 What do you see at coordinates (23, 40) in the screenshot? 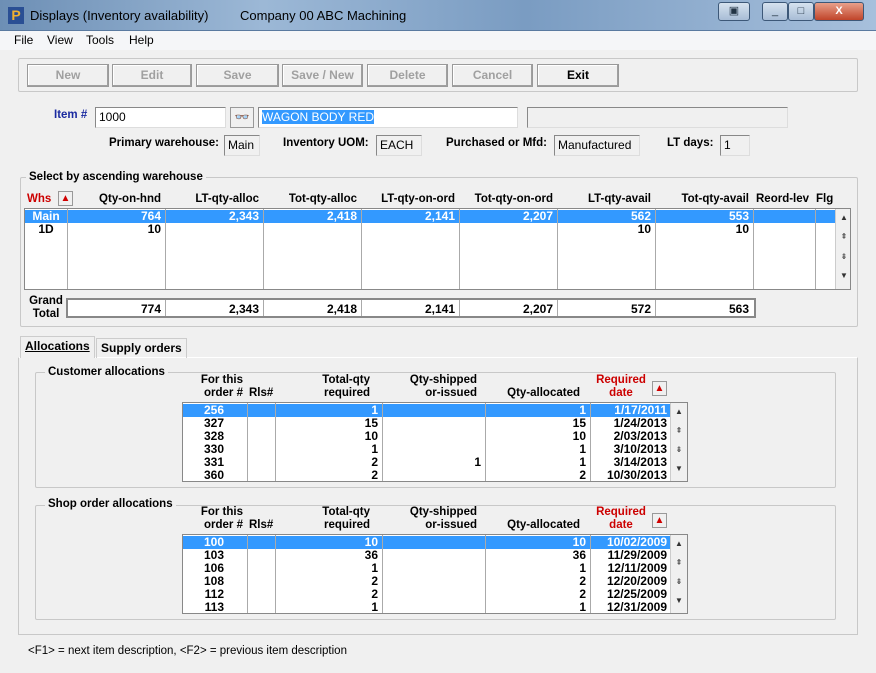
I see `menu-file: File` at bounding box center [23, 40].